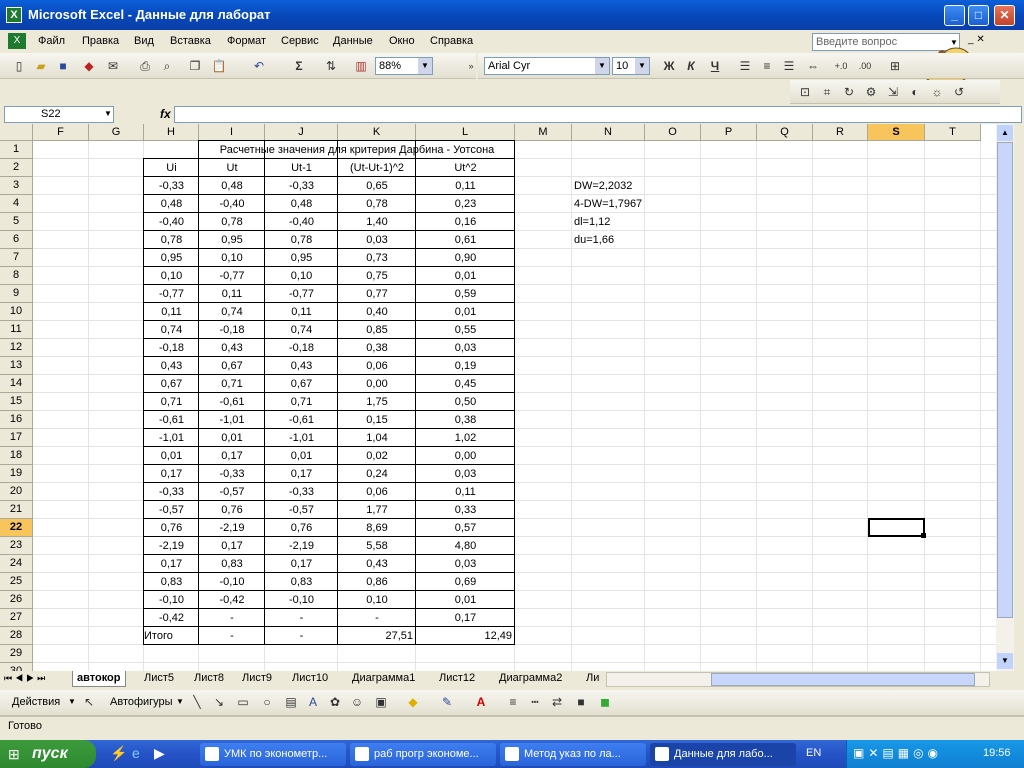  What do you see at coordinates (16, 276) in the screenshot?
I see `row-header-8: 8` at bounding box center [16, 276].